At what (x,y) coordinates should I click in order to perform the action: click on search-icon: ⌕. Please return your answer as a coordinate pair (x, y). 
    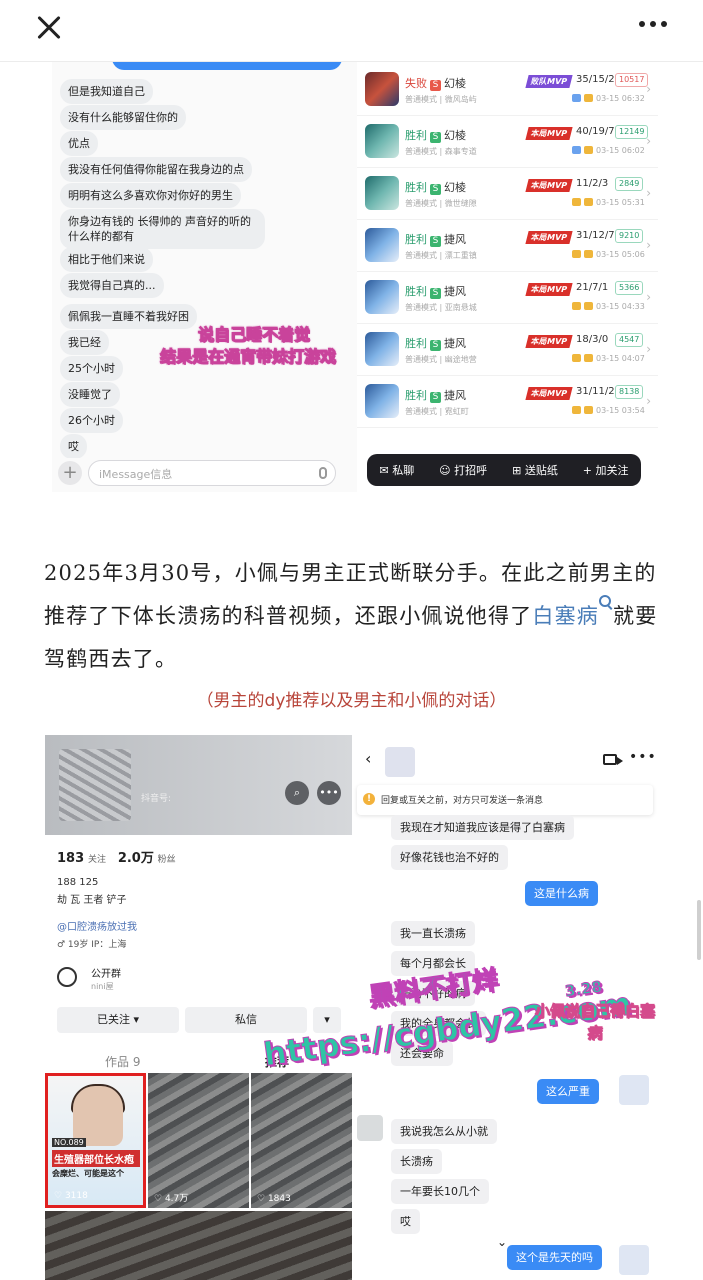
    Looking at the image, I should click on (297, 793).